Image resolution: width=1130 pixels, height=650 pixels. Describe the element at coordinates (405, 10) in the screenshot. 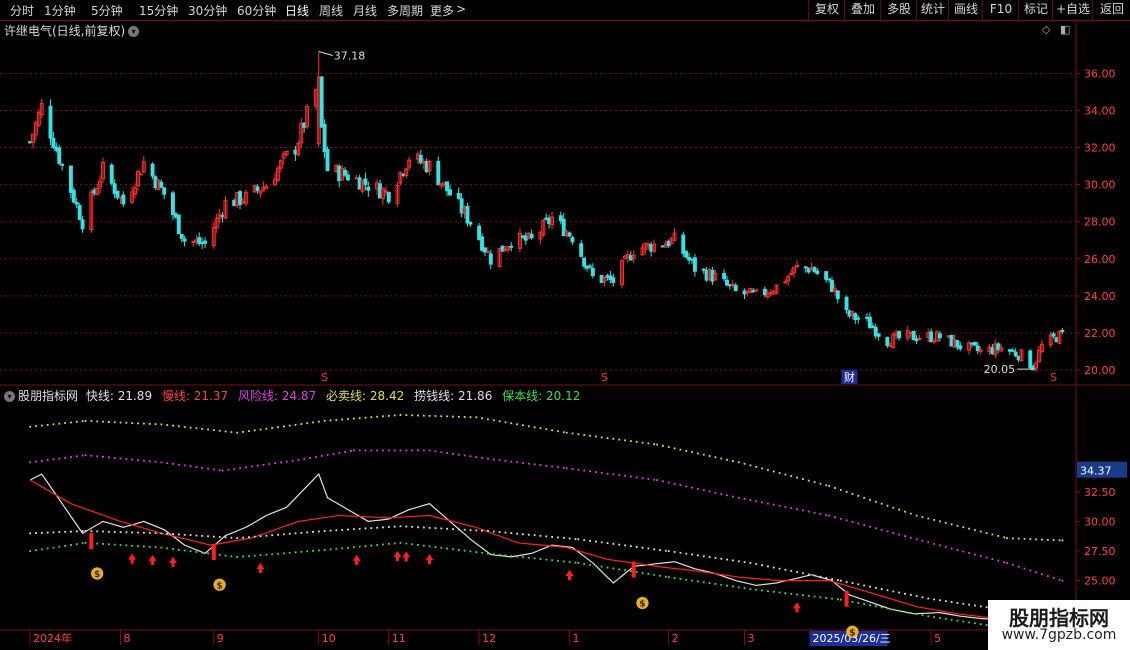

I see `period-tab-multi: 多周期` at that location.